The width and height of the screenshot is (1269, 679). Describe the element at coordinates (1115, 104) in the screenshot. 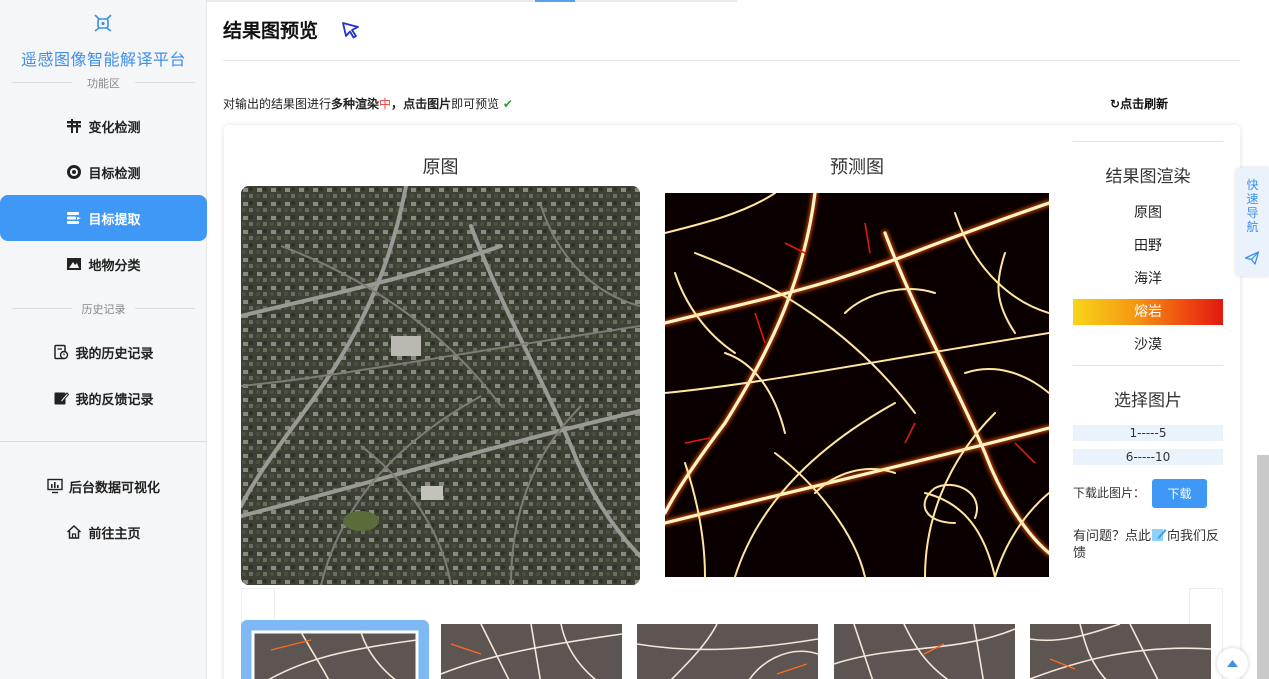

I see `refresh-icon: ↻` at that location.